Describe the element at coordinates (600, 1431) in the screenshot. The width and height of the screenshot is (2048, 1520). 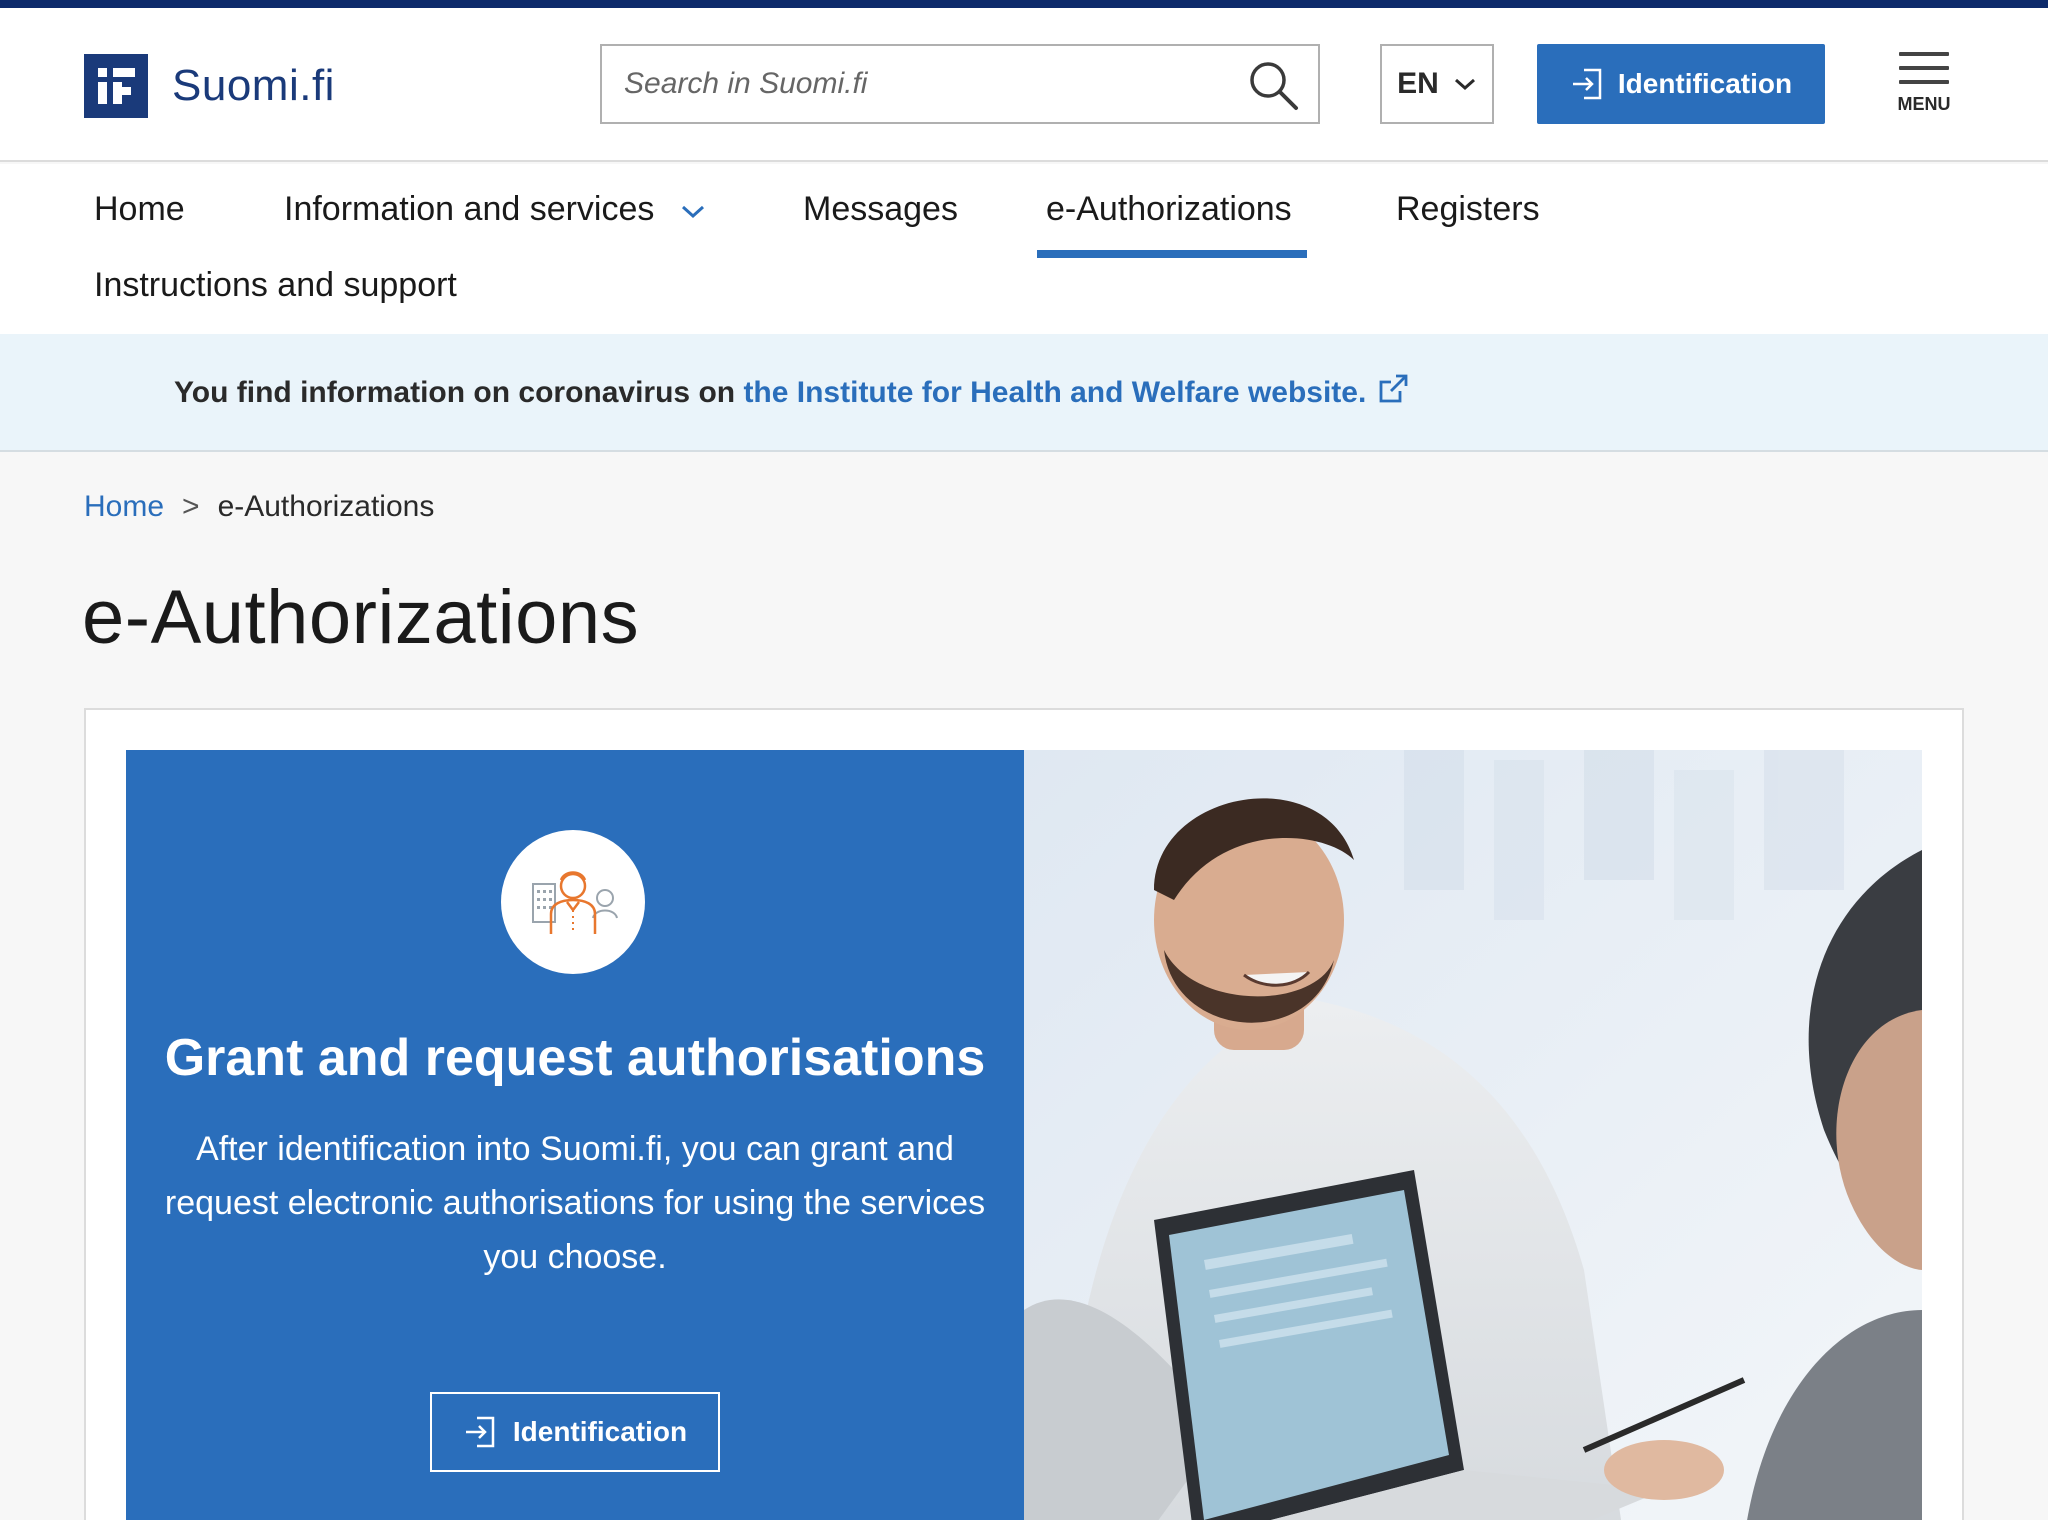
I see `card-button-label: Identification` at that location.